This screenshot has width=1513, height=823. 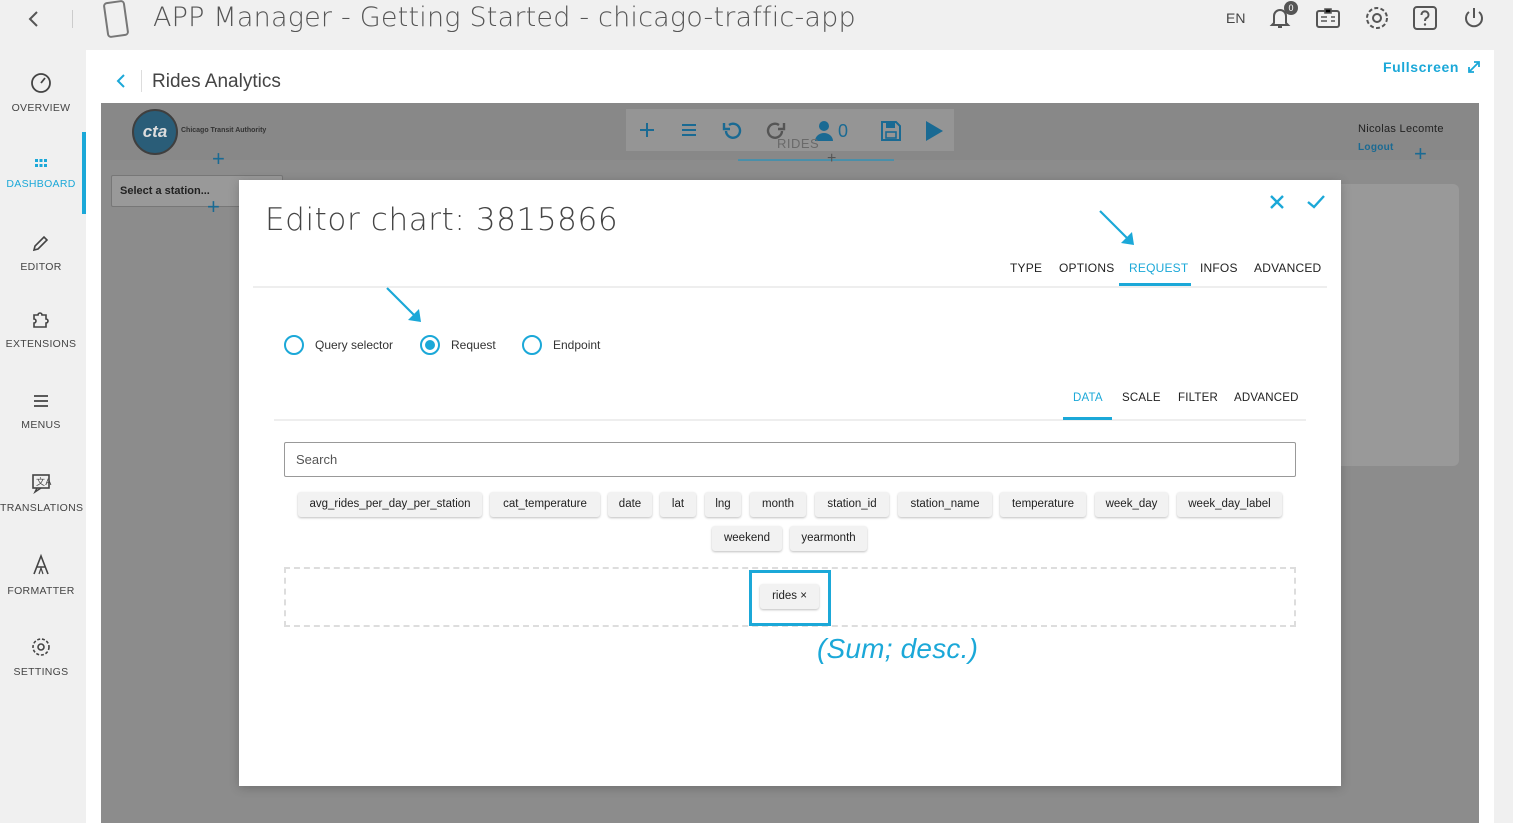 What do you see at coordinates (747, 538) in the screenshot?
I see `field-chip: weekend` at bounding box center [747, 538].